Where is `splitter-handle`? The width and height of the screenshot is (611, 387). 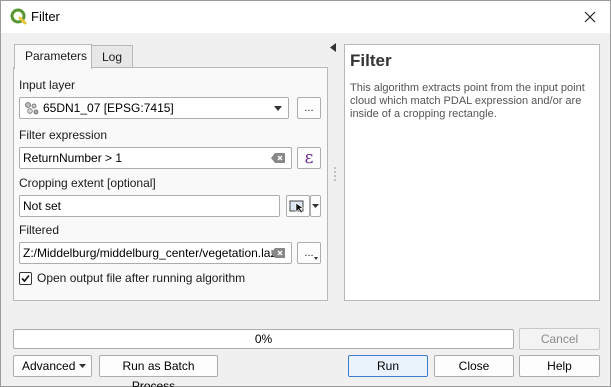 splitter-handle is located at coordinates (335, 174).